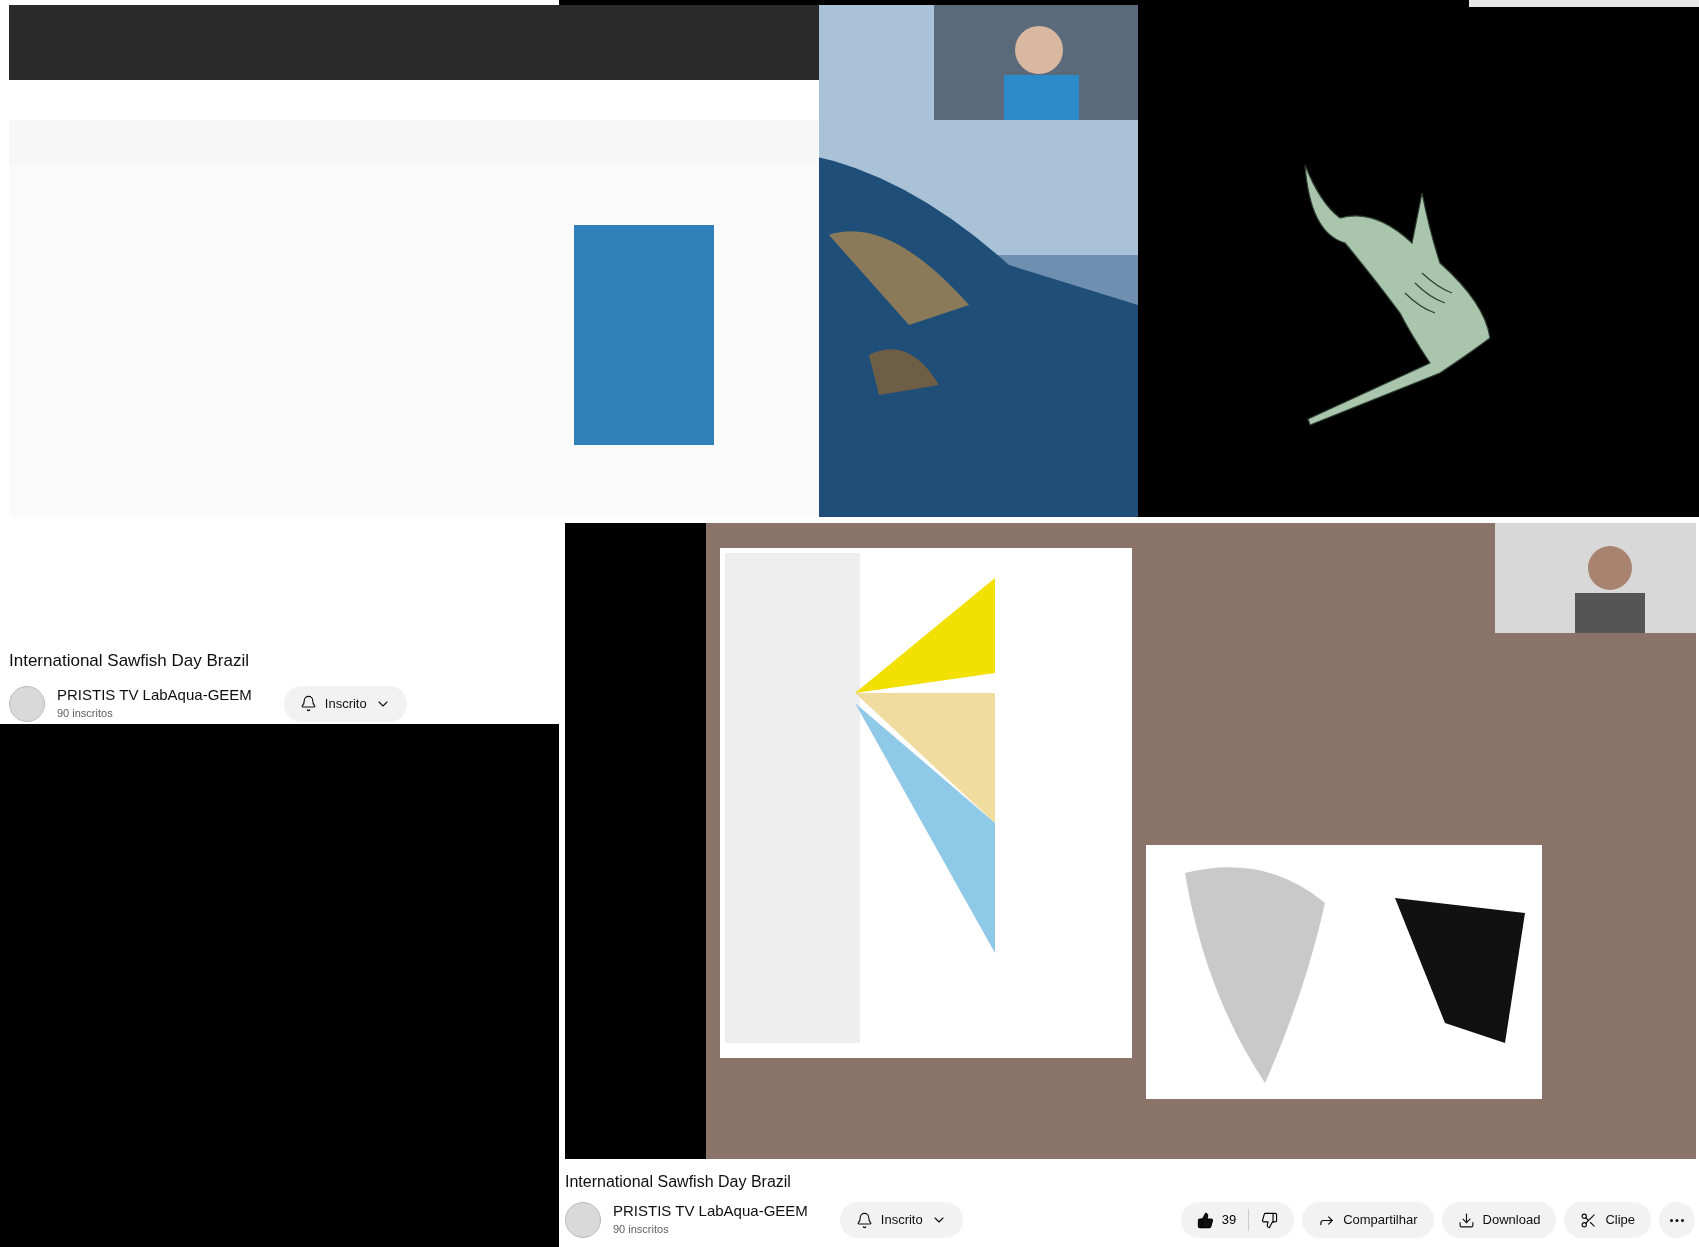 Image resolution: width=1699 pixels, height=1247 pixels. I want to click on download-button: Download, so click(1499, 1220).